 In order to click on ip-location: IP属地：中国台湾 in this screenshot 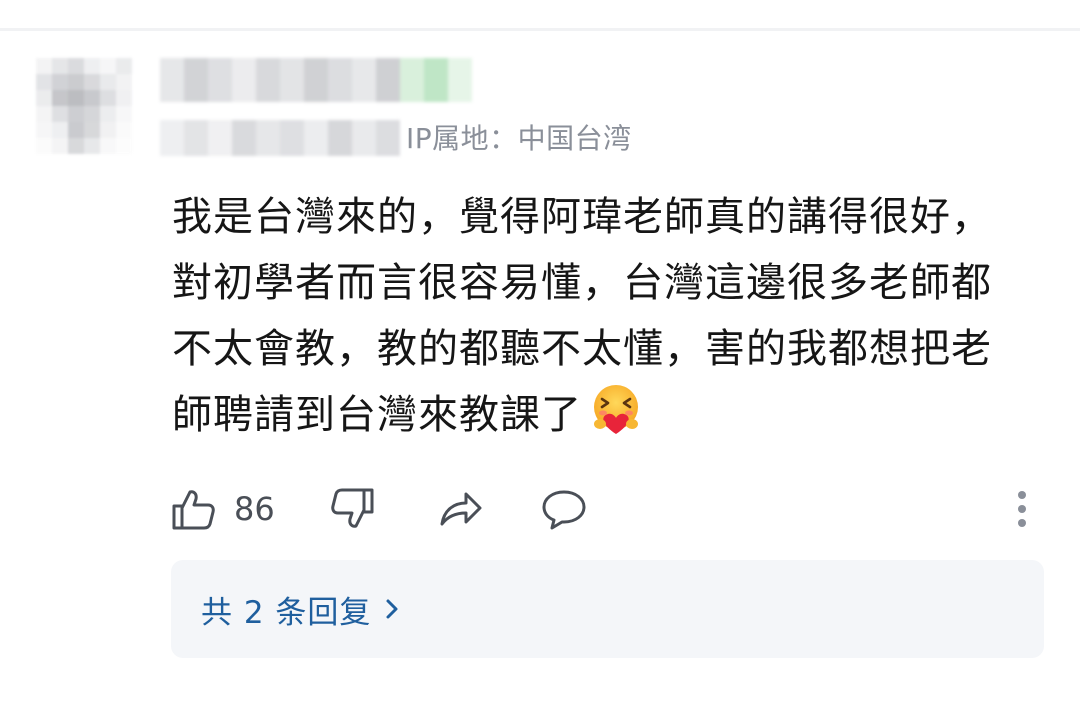, I will do `click(519, 138)`.